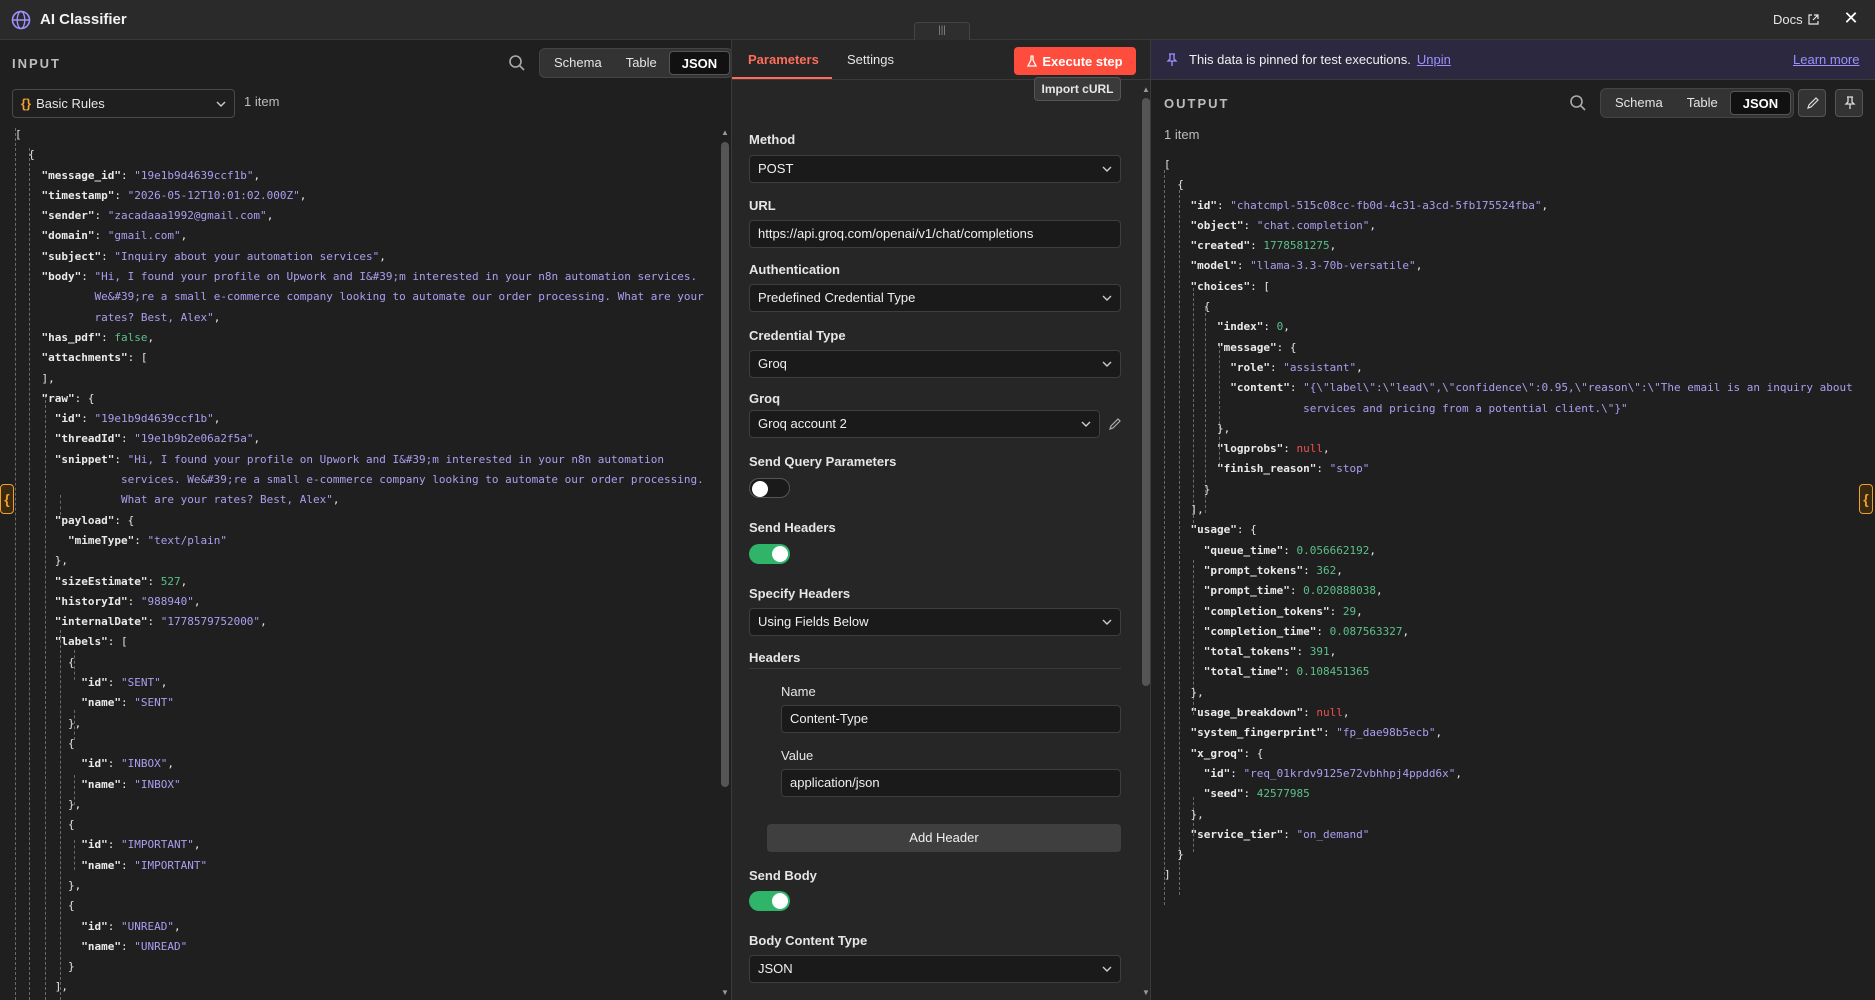 The width and height of the screenshot is (1875, 1000). I want to click on json-key: "object", so click(1217, 225).